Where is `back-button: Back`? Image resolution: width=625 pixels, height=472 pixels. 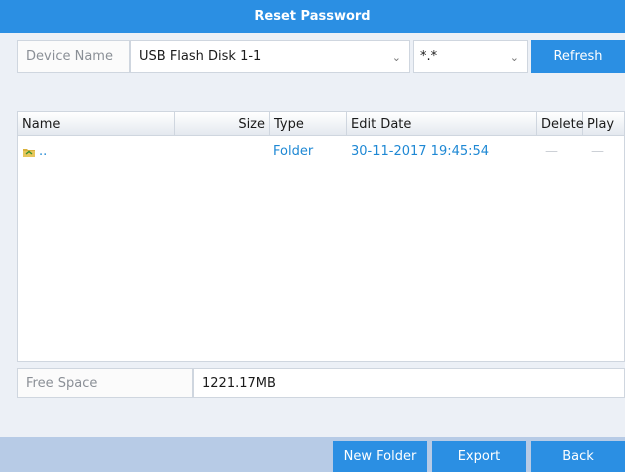
back-button: Back is located at coordinates (578, 456).